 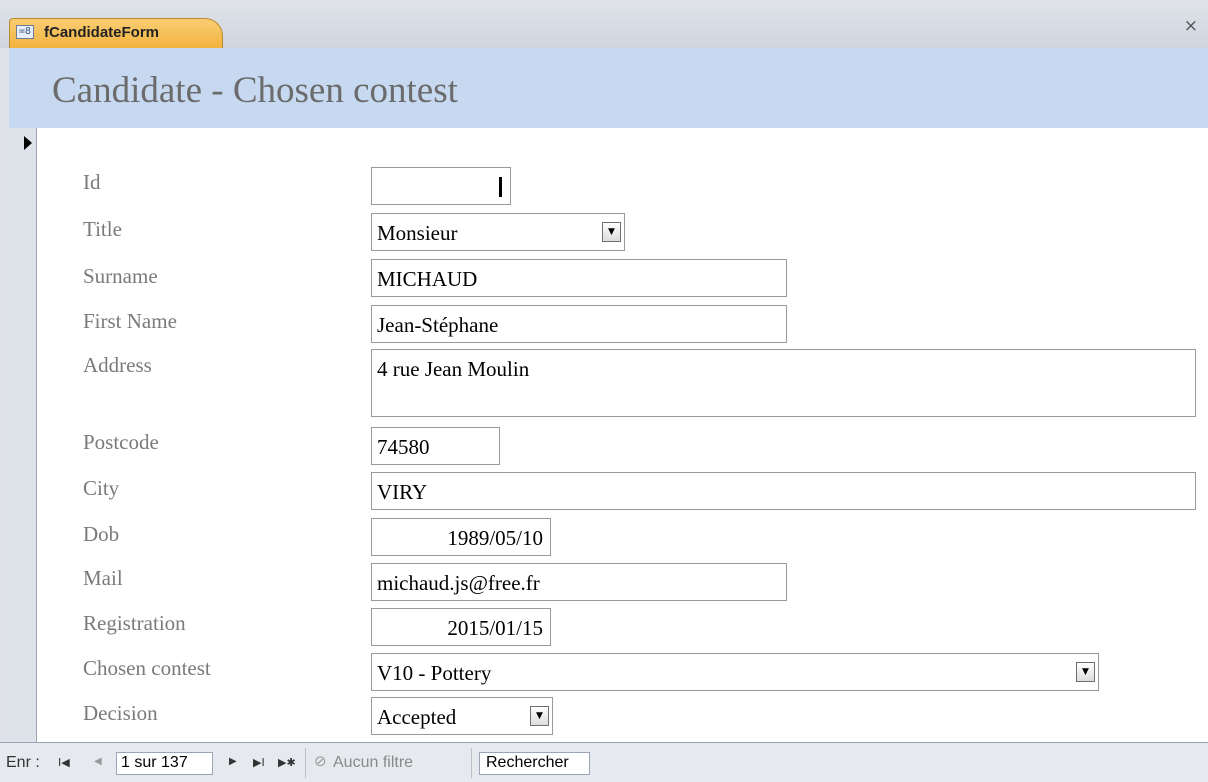 I want to click on record-label: Enr :, so click(x=23, y=762).